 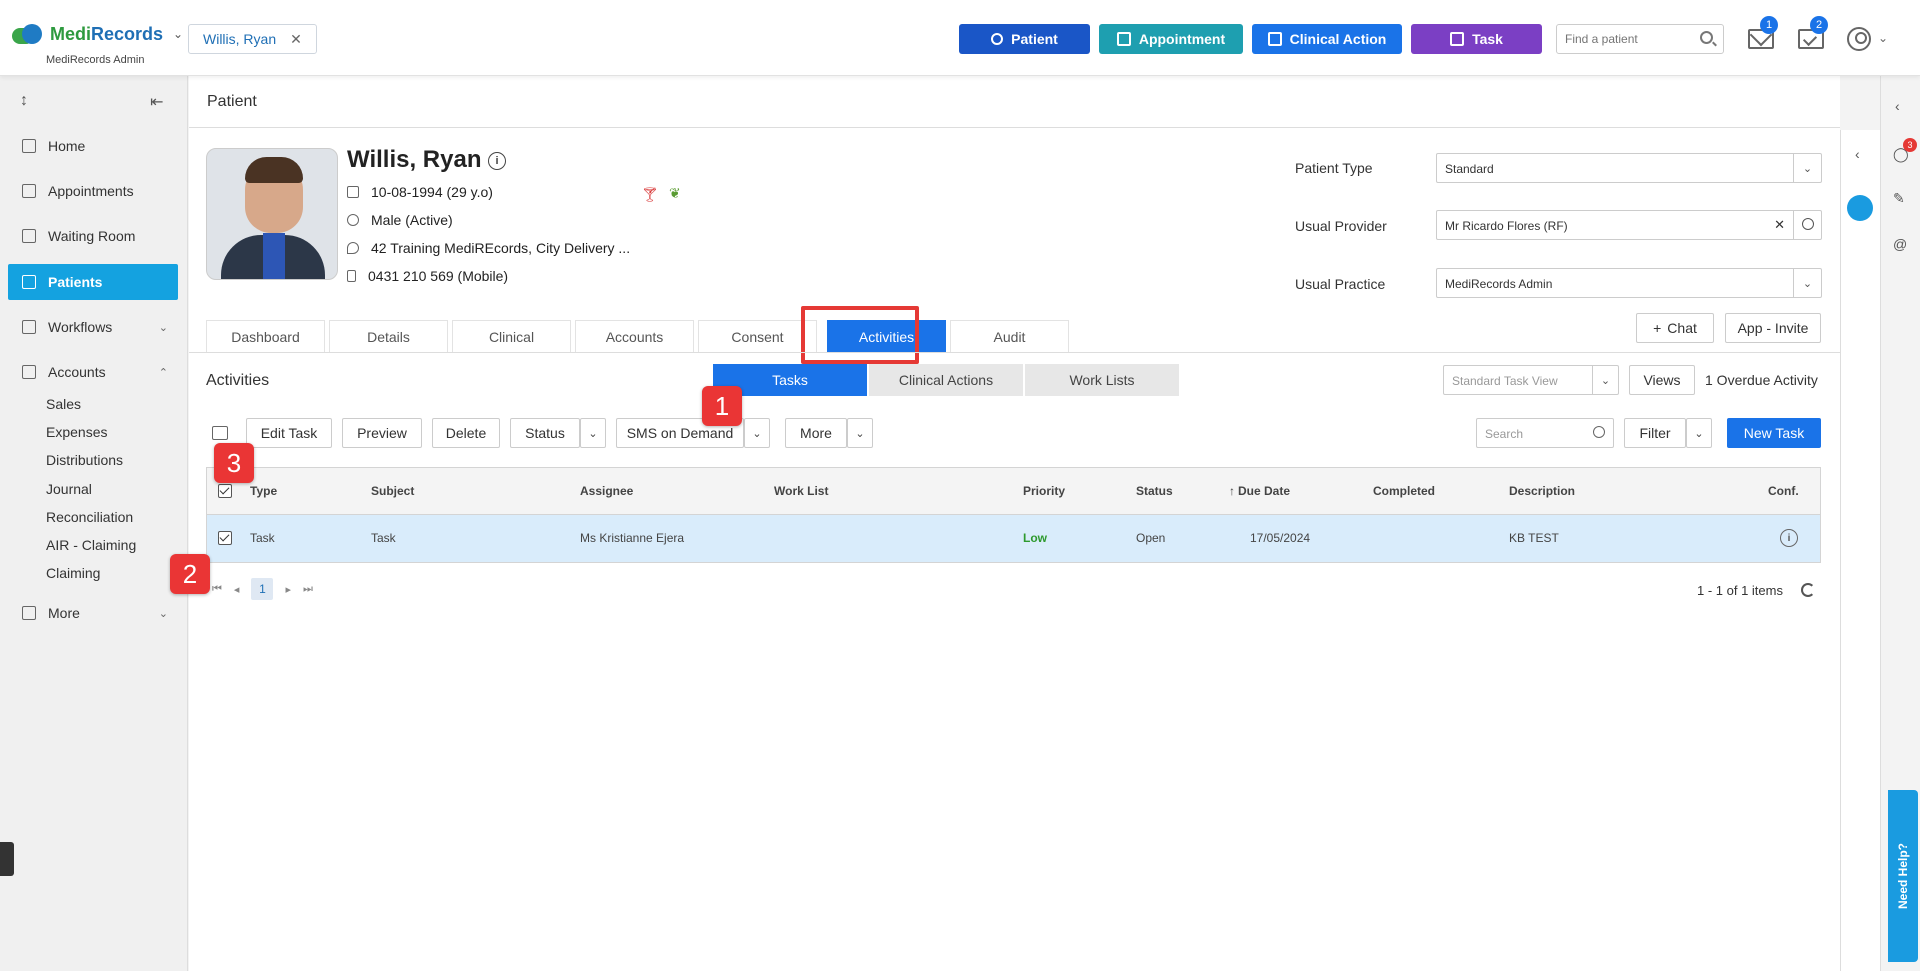 What do you see at coordinates (237, 589) in the screenshot?
I see `prev-page-icon: ◂` at bounding box center [237, 589].